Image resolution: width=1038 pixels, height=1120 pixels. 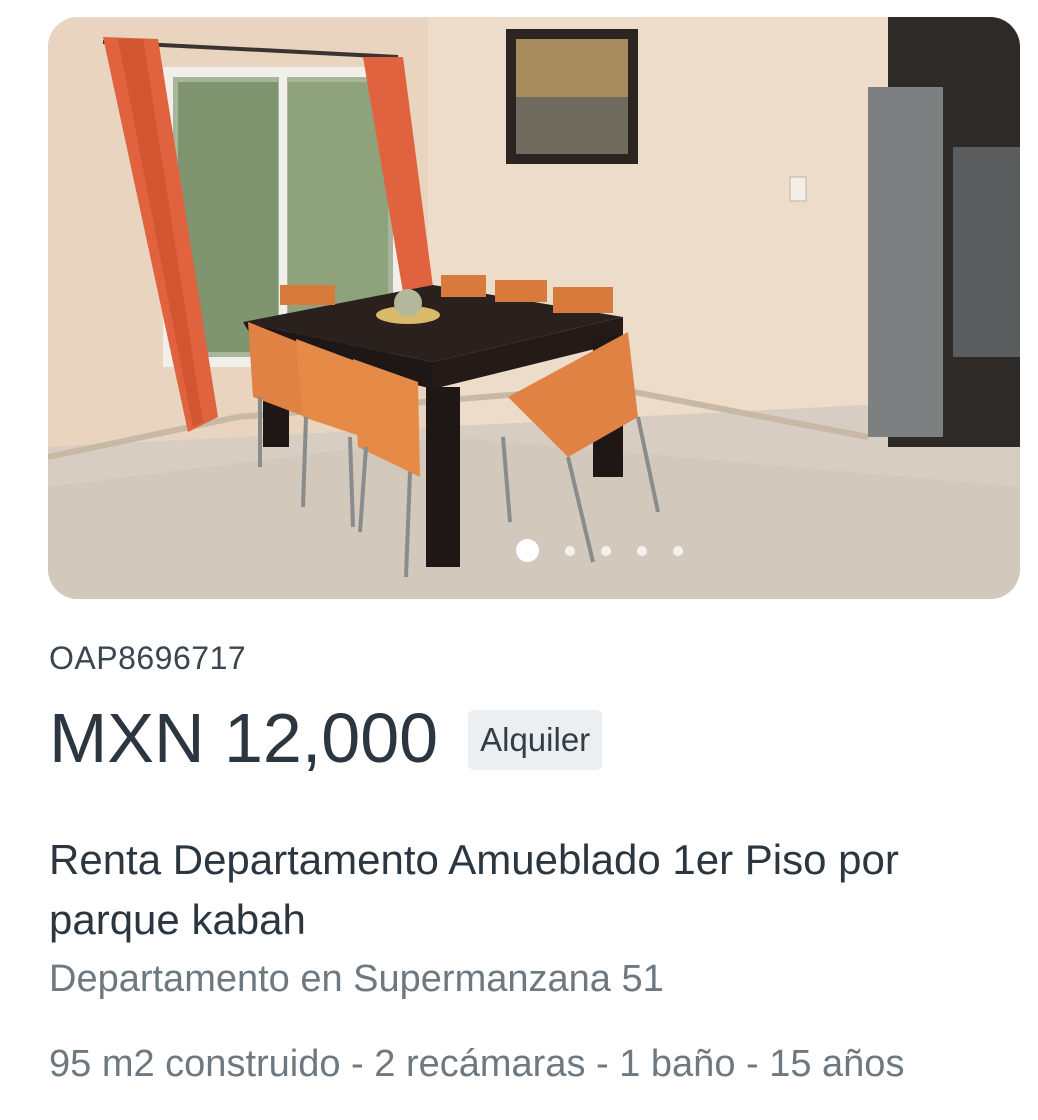 I want to click on carousel-dot-active, so click(x=527, y=550).